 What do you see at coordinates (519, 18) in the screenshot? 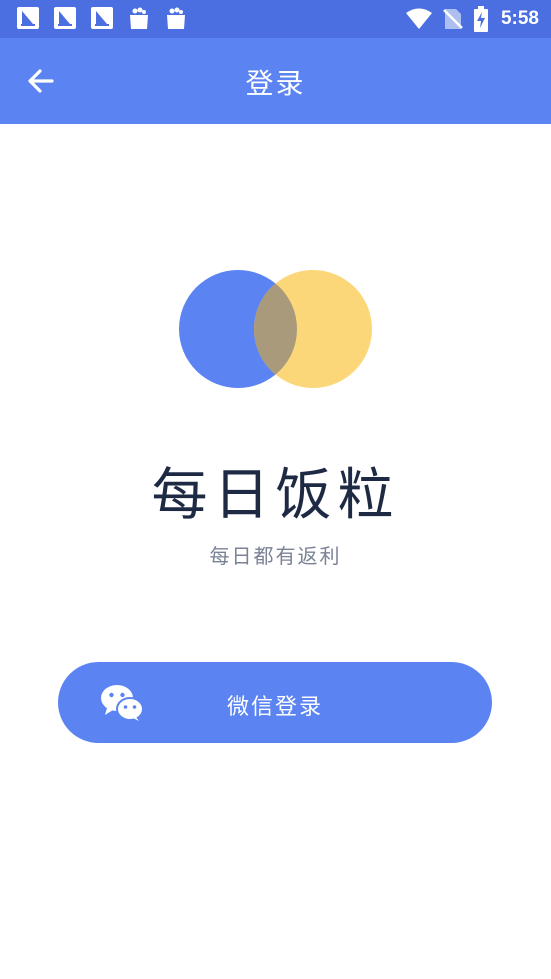
I see `status-time: 5:58` at bounding box center [519, 18].